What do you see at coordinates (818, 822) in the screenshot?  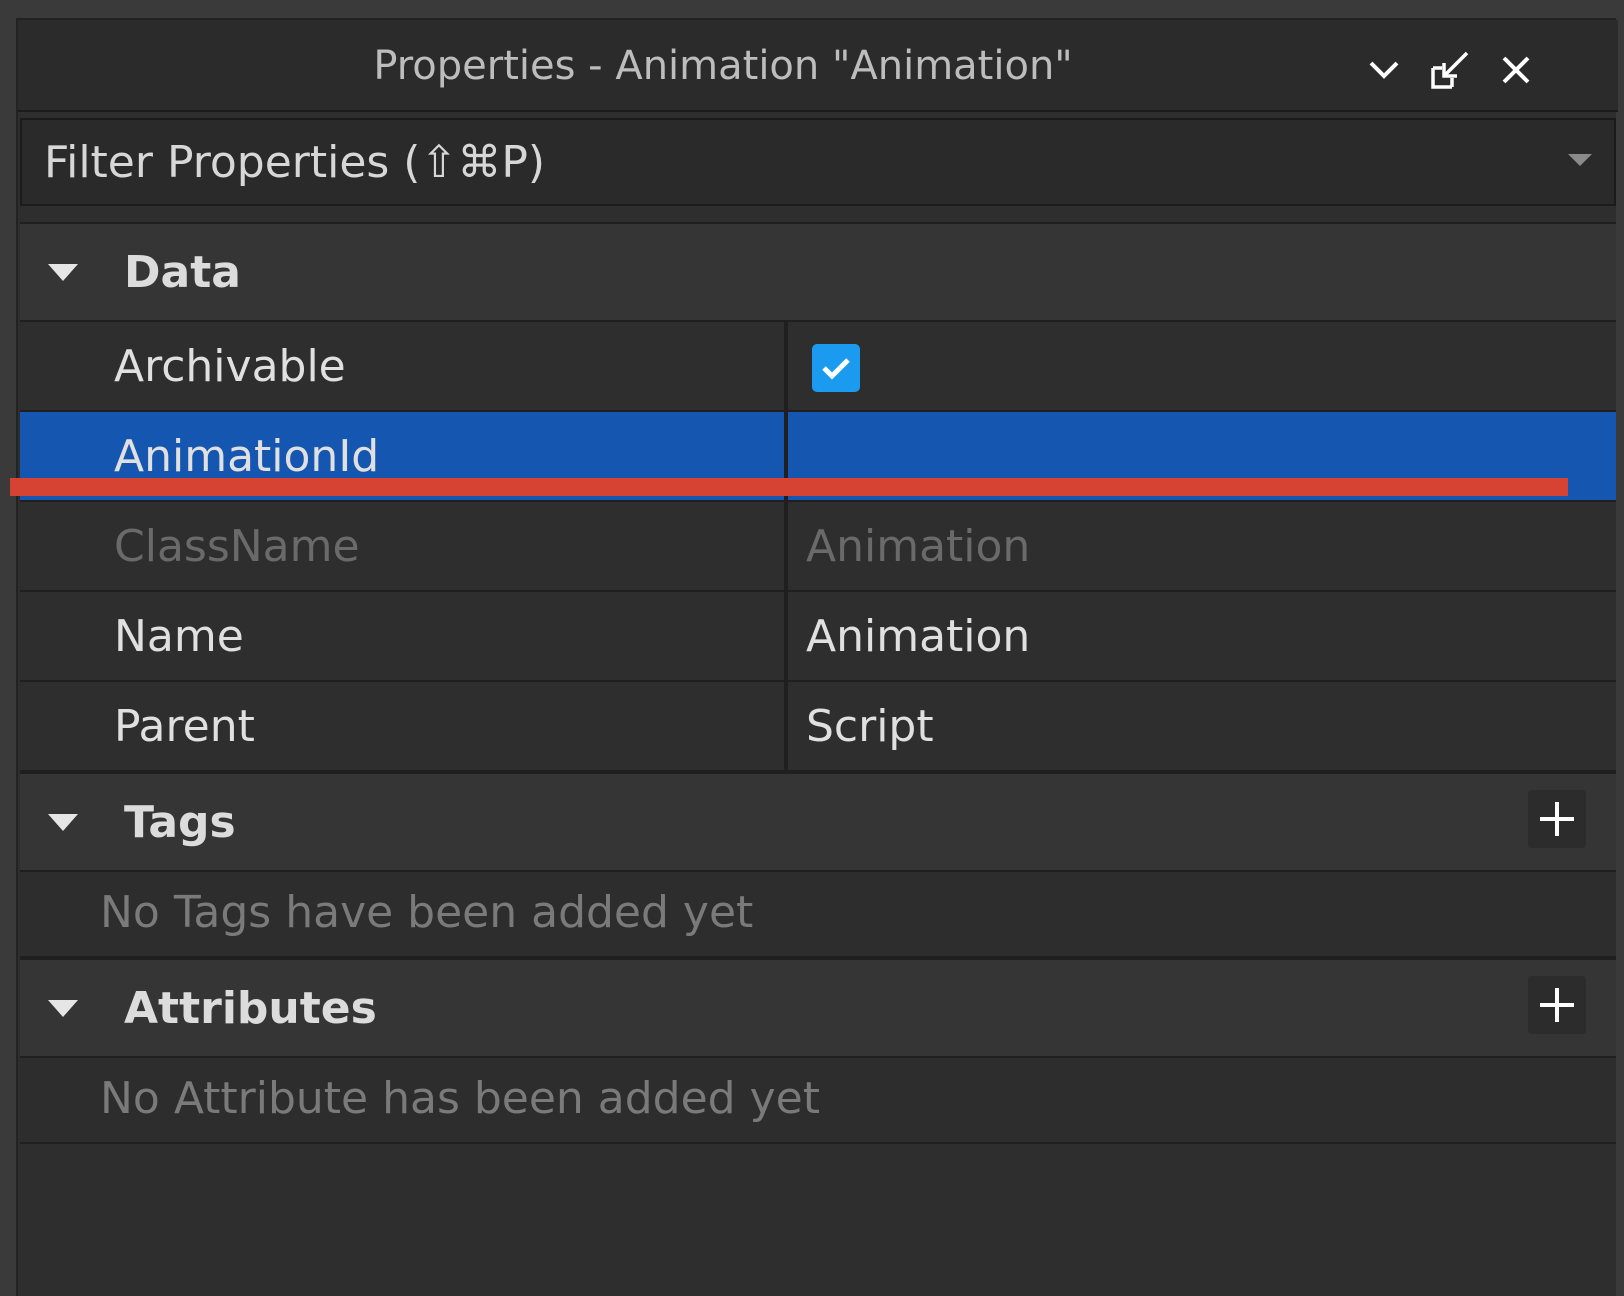 I see `section-header-tags: Tags` at bounding box center [818, 822].